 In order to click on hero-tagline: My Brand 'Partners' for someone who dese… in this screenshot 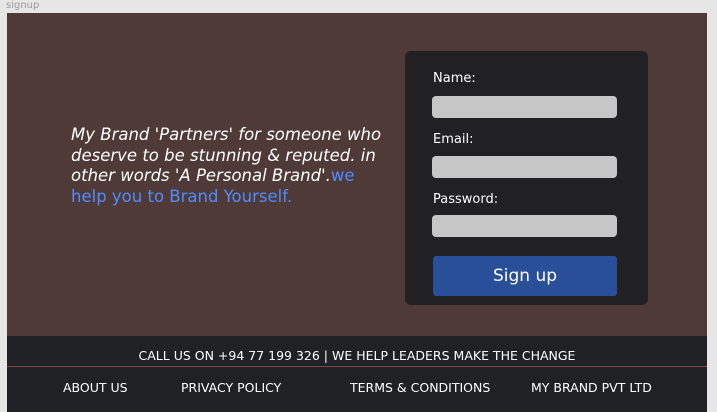, I will do `click(231, 166)`.